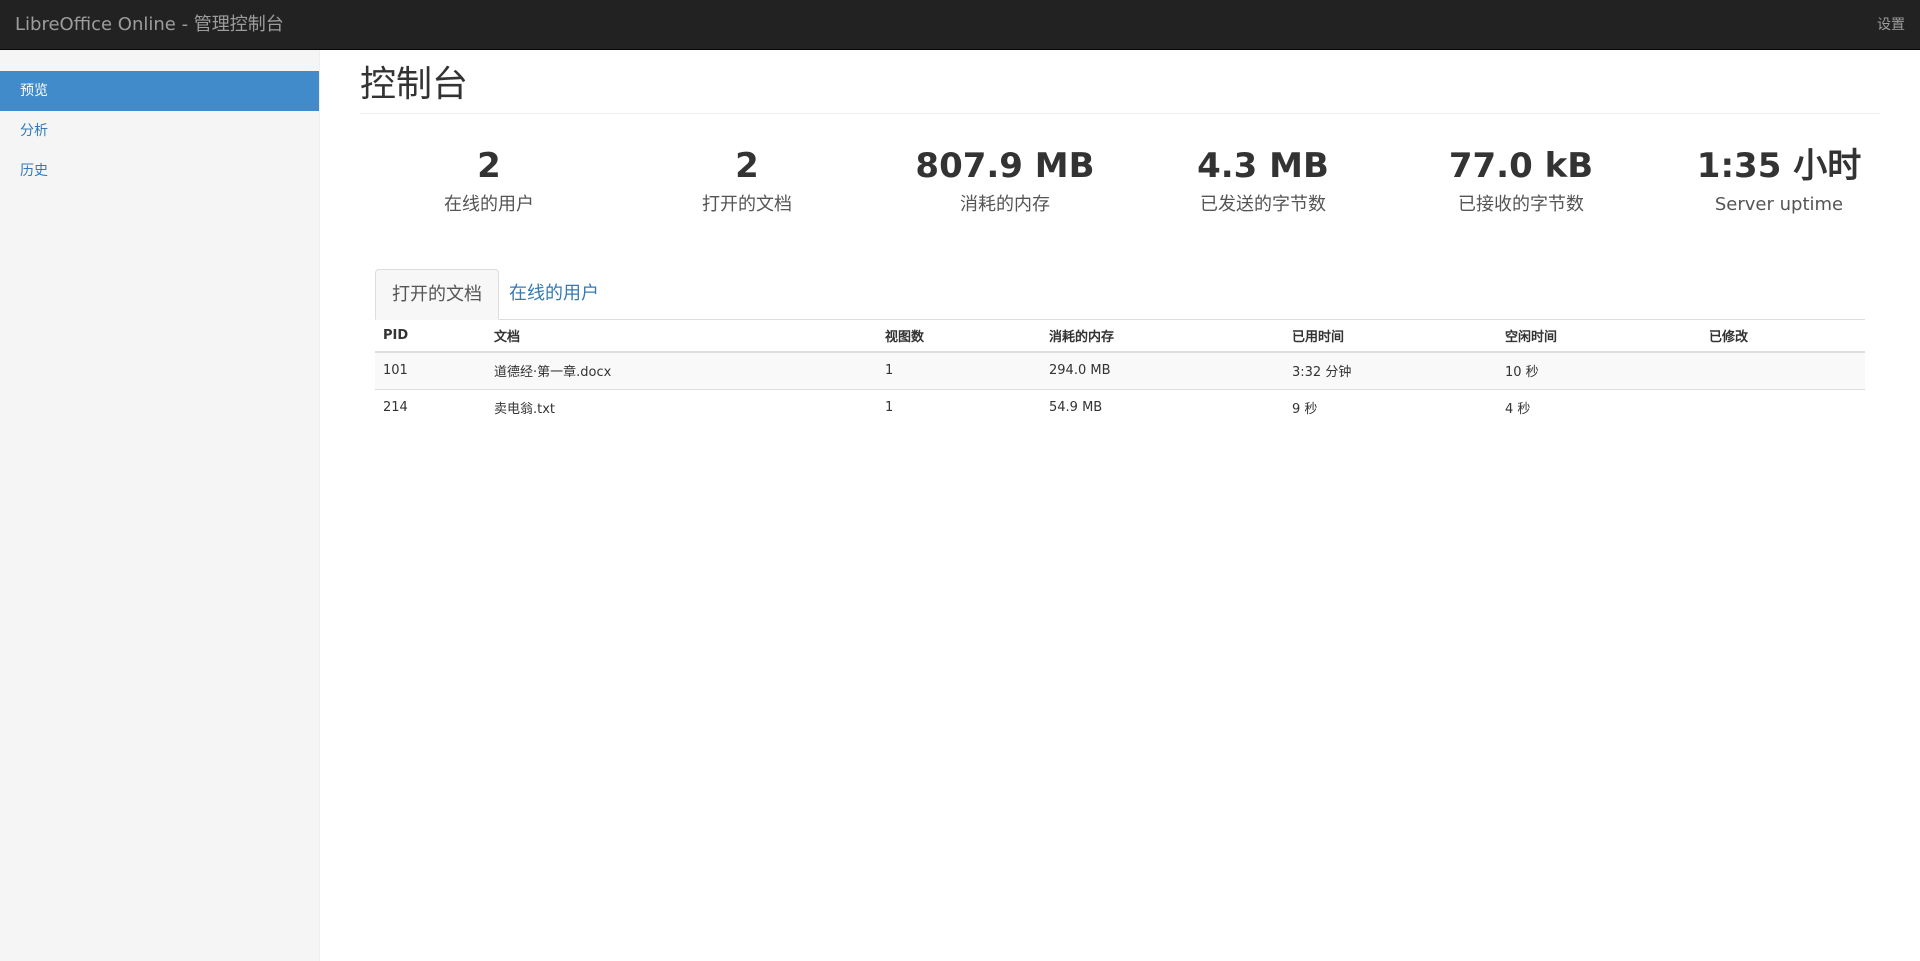  I want to click on cell-elapsed-time: 9 秒, so click(1390, 407).